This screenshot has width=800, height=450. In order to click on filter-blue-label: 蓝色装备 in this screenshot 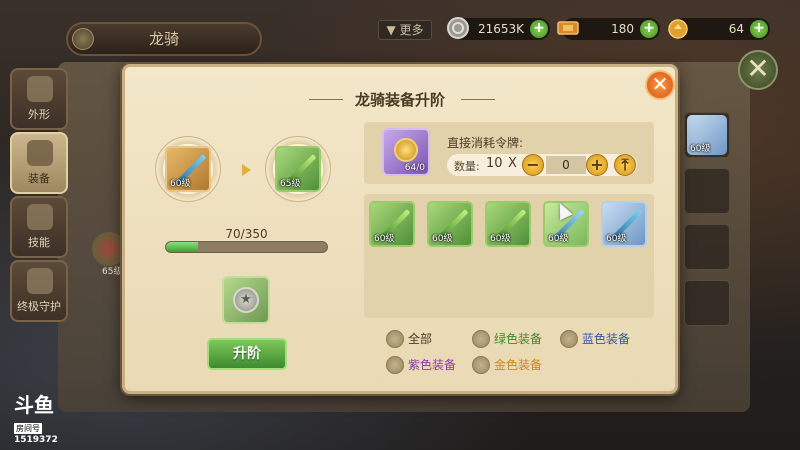, I will do `click(606, 339)`.